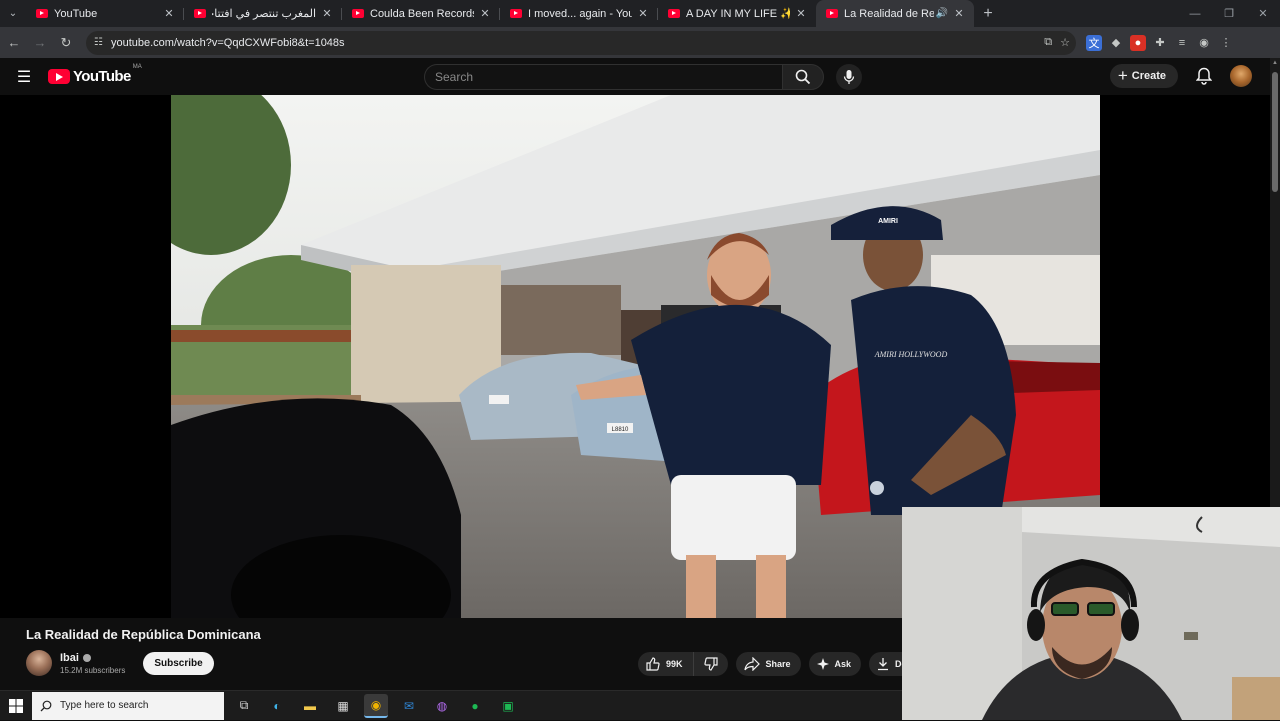 The image size is (1280, 721). I want to click on new-tab-button: +, so click(988, 14).